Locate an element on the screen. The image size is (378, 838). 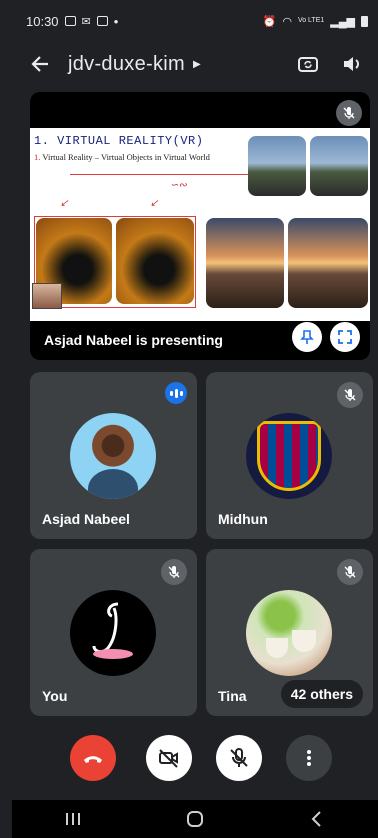
participant-name: Asjad Nabeel is located at coordinates (86, 519).